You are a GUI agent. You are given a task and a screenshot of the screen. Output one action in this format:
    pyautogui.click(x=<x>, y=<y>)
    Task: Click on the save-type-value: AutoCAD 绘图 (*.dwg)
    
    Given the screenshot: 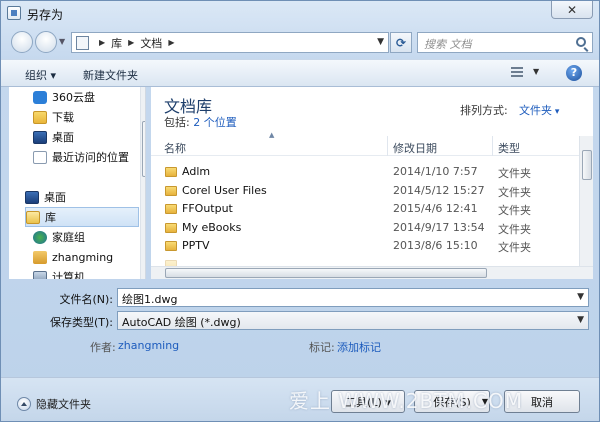 What is the action you would take?
    pyautogui.click(x=181, y=322)
    